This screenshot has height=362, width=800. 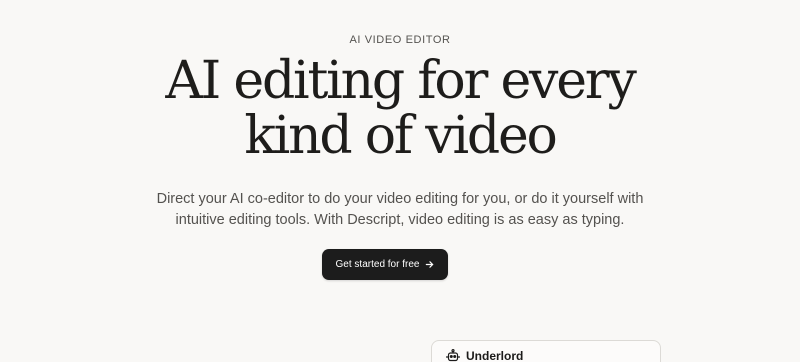 I want to click on arrow-right-icon, so click(x=429, y=264).